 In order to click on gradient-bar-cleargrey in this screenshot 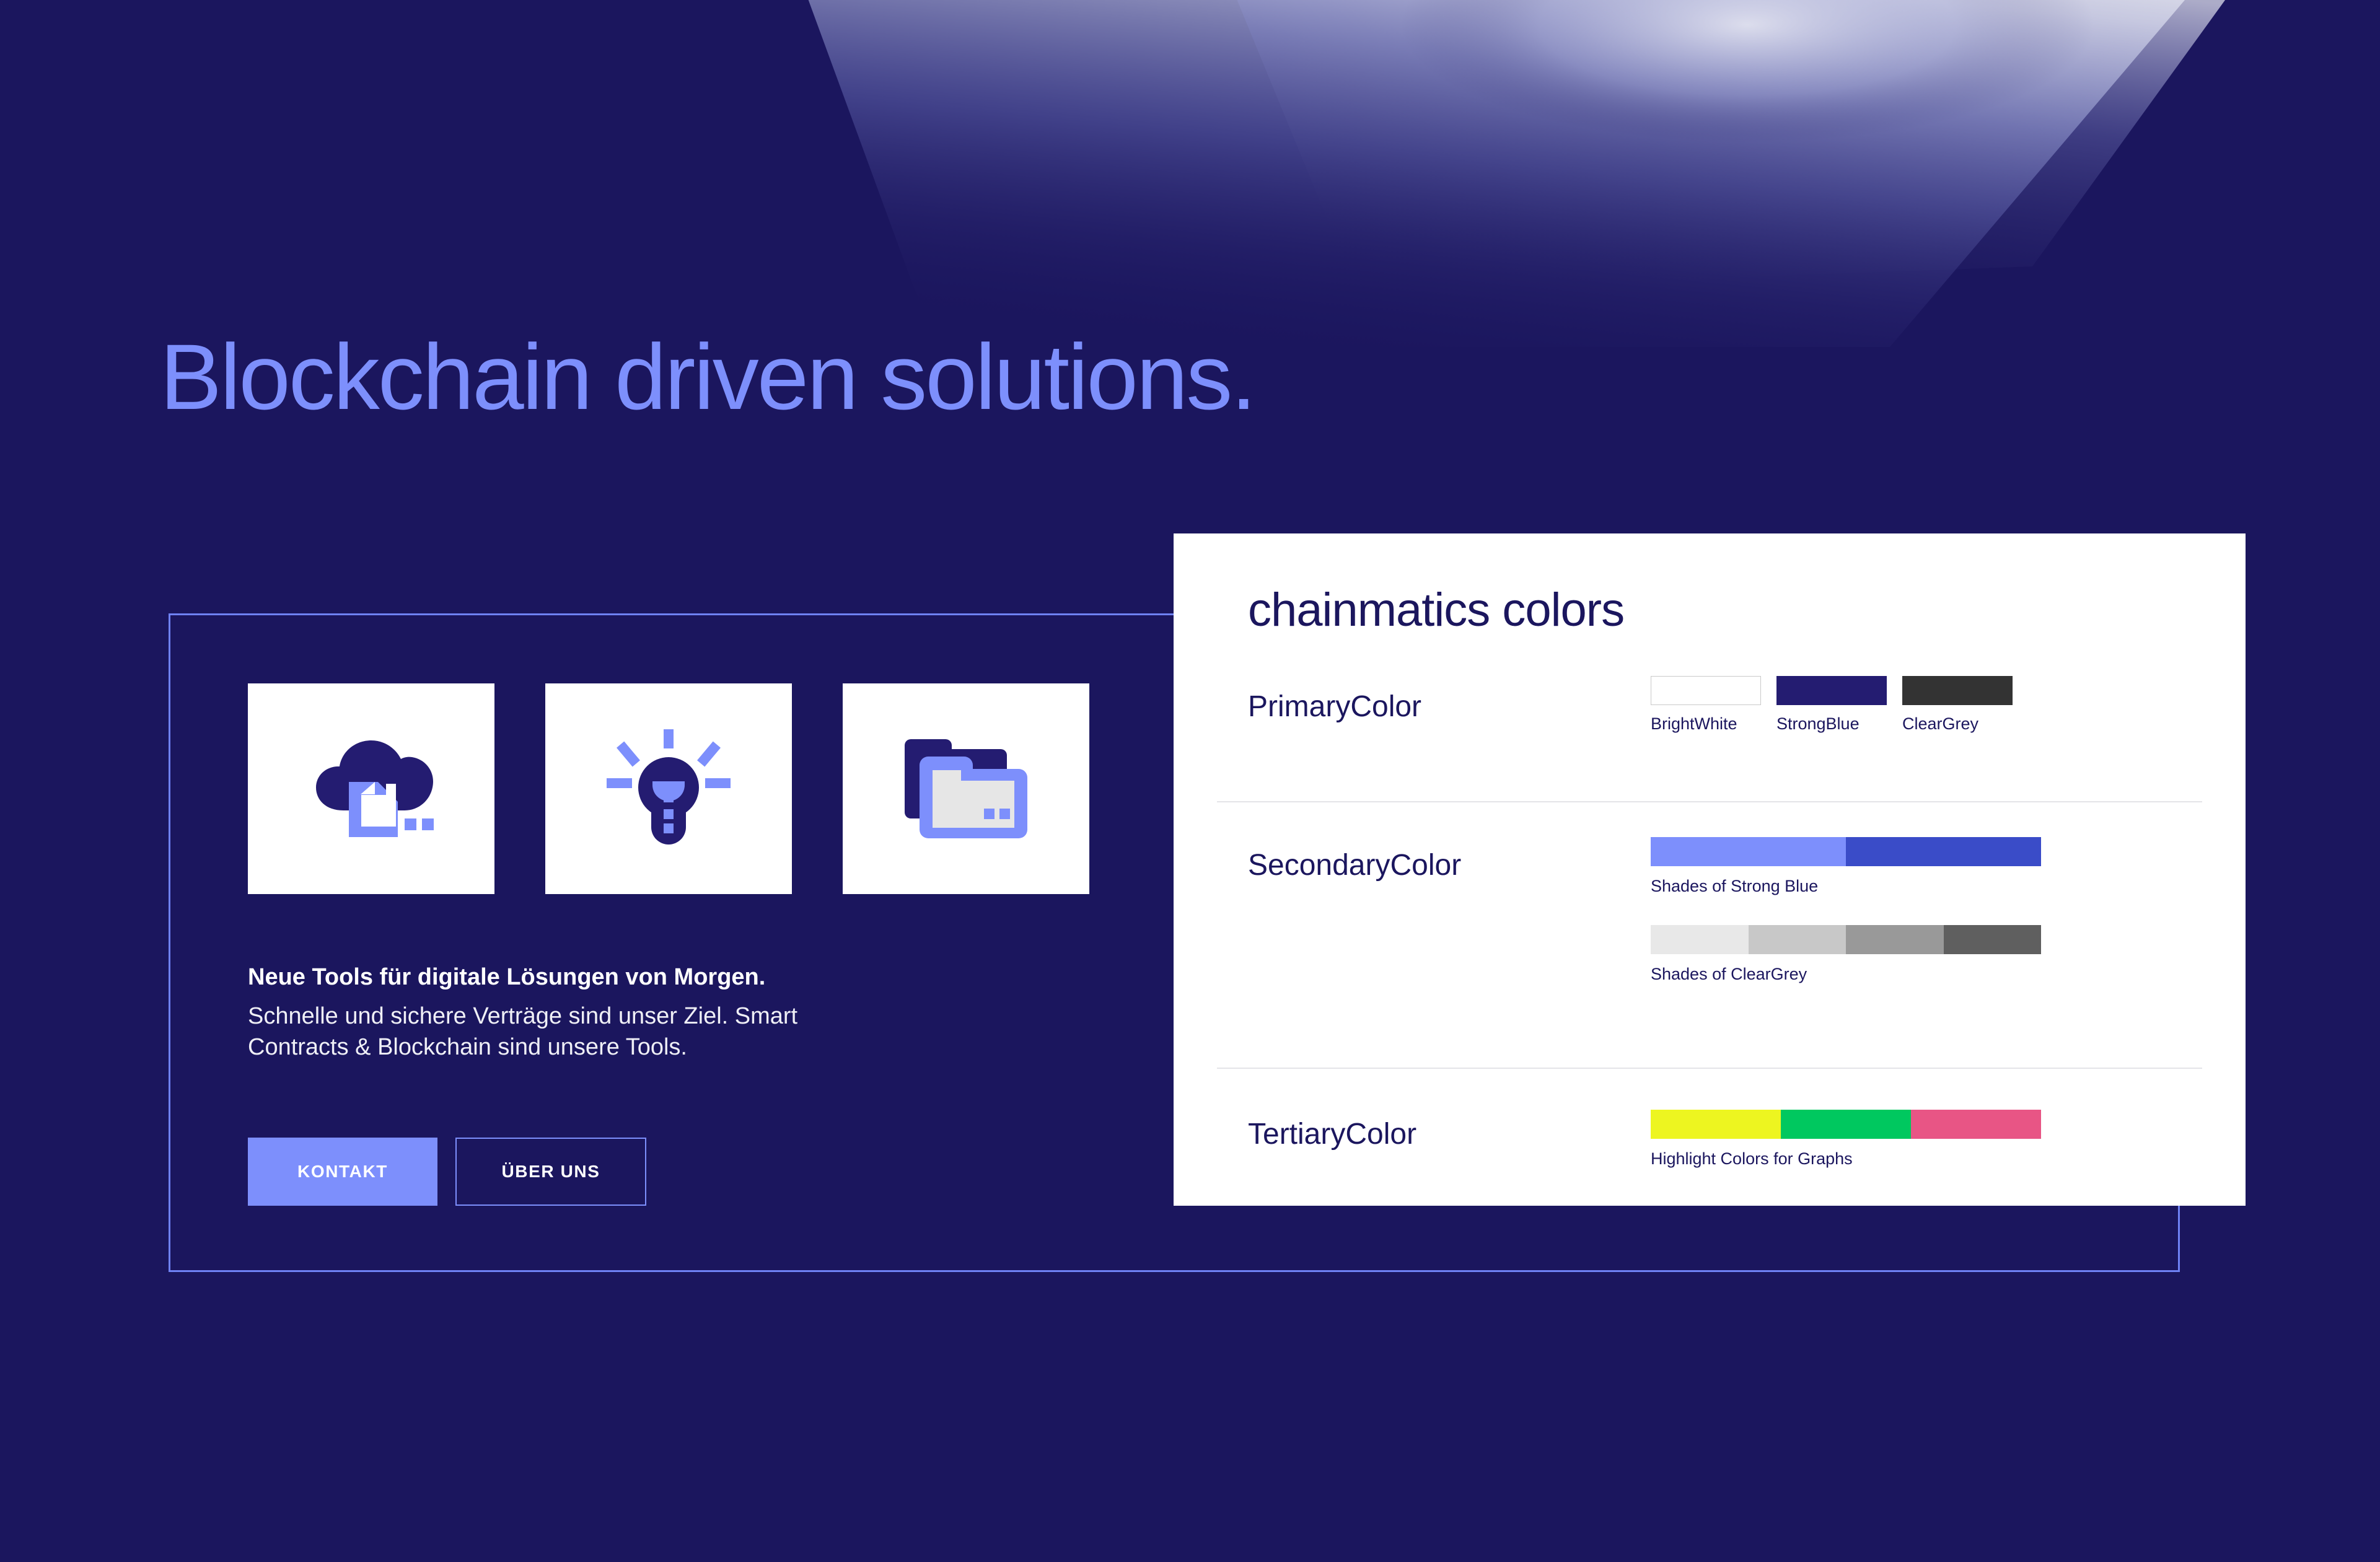, I will do `click(1846, 939)`.